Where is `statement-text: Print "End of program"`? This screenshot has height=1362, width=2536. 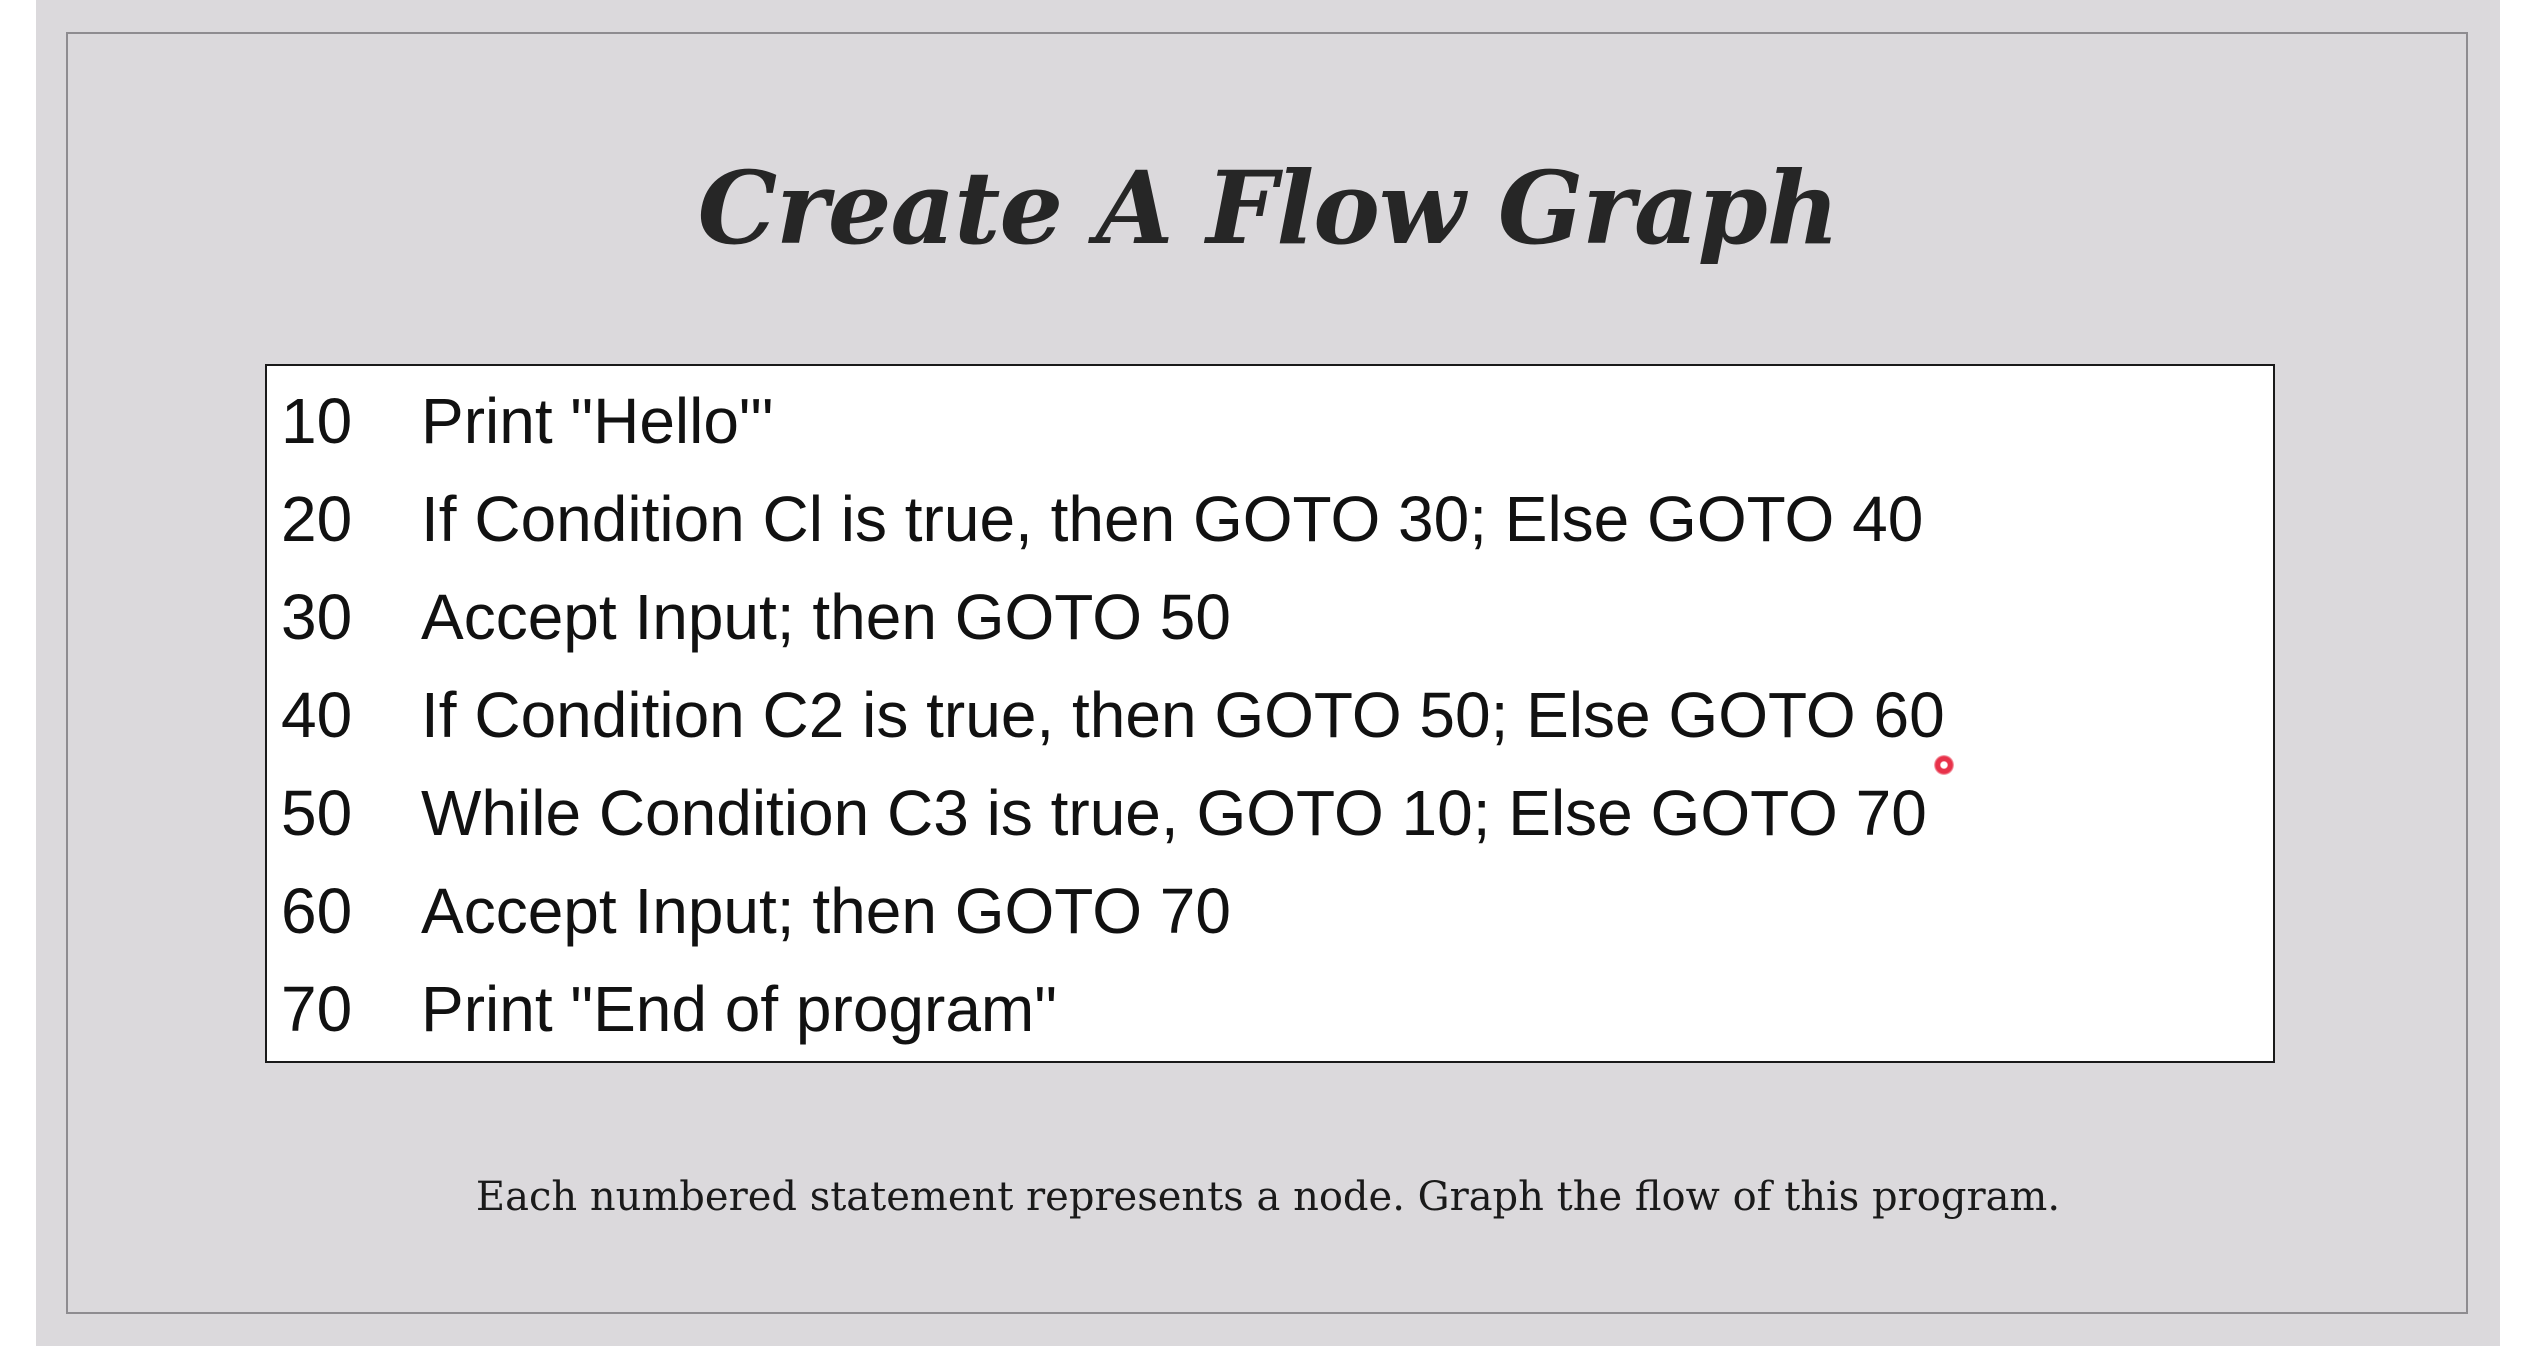 statement-text: Print "End of program" is located at coordinates (739, 1009).